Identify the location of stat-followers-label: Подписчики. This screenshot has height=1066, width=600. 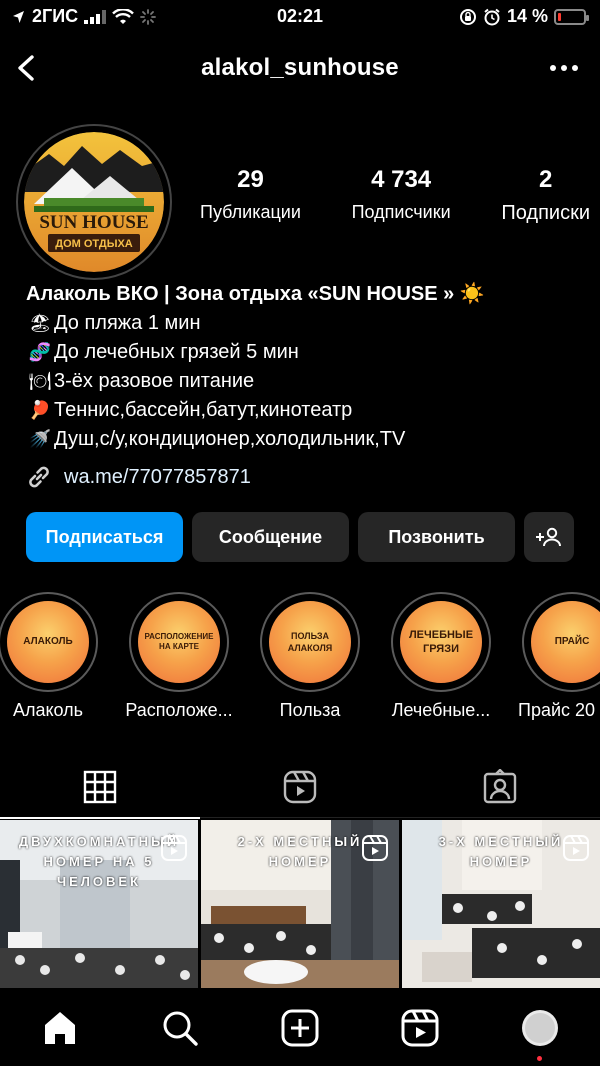
(401, 212).